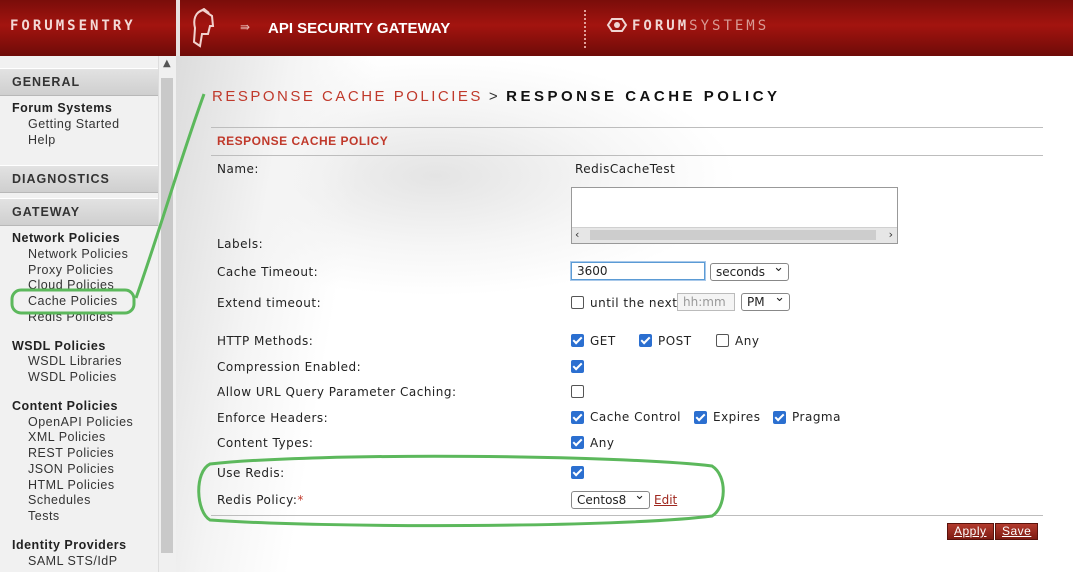 The image size is (1073, 572). I want to click on header-divider, so click(178, 28).